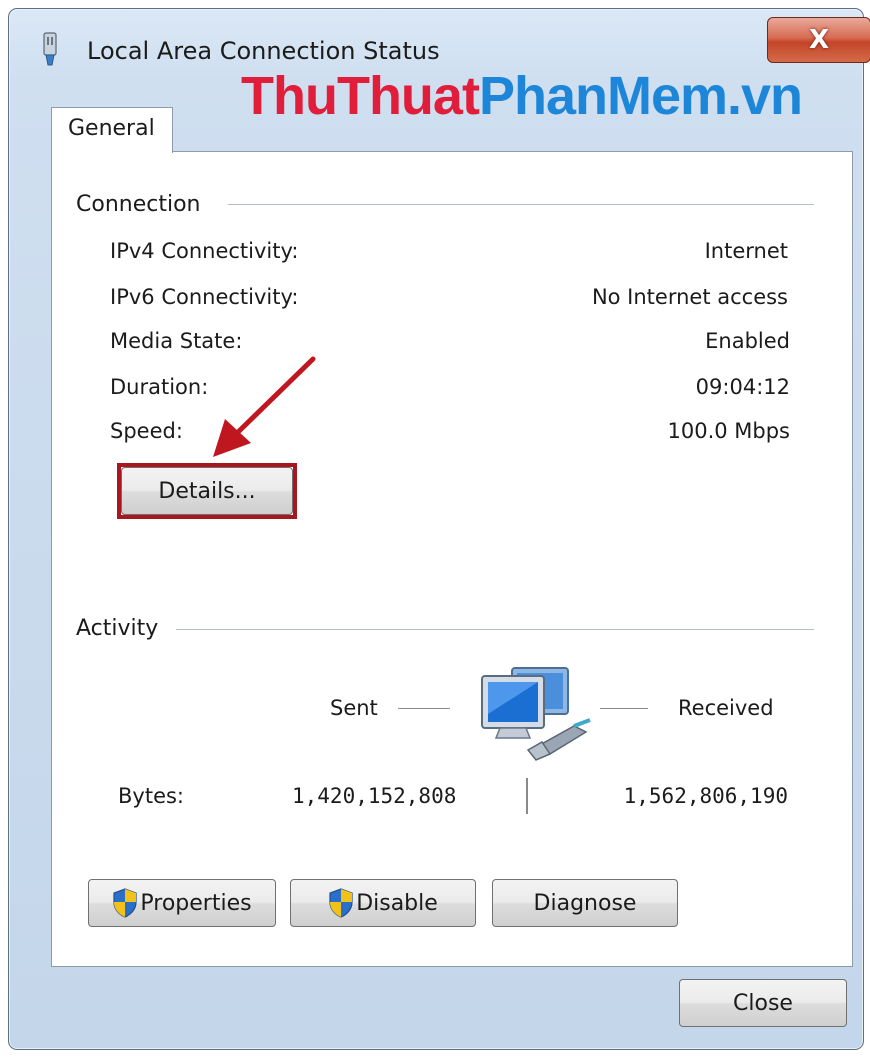 The image size is (870, 1057). I want to click on duration-value: 09:04:12, so click(742, 387).